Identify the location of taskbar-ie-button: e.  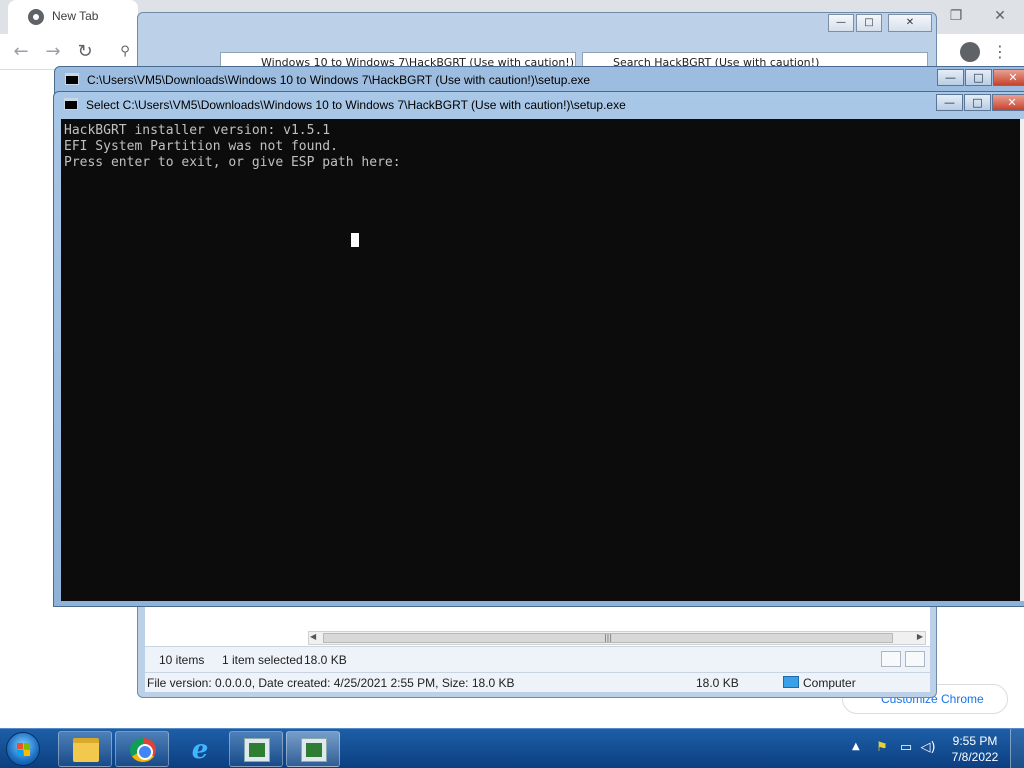
(199, 749).